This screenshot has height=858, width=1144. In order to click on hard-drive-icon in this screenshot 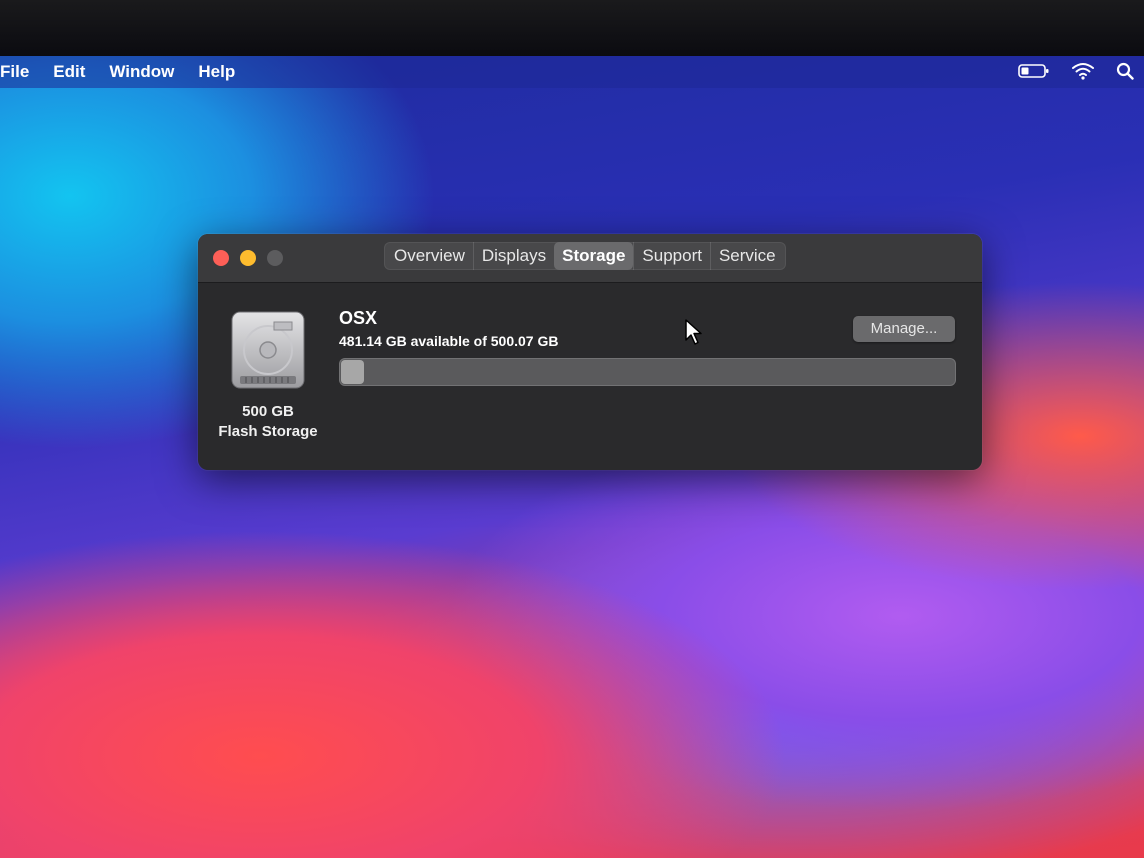, I will do `click(268, 351)`.